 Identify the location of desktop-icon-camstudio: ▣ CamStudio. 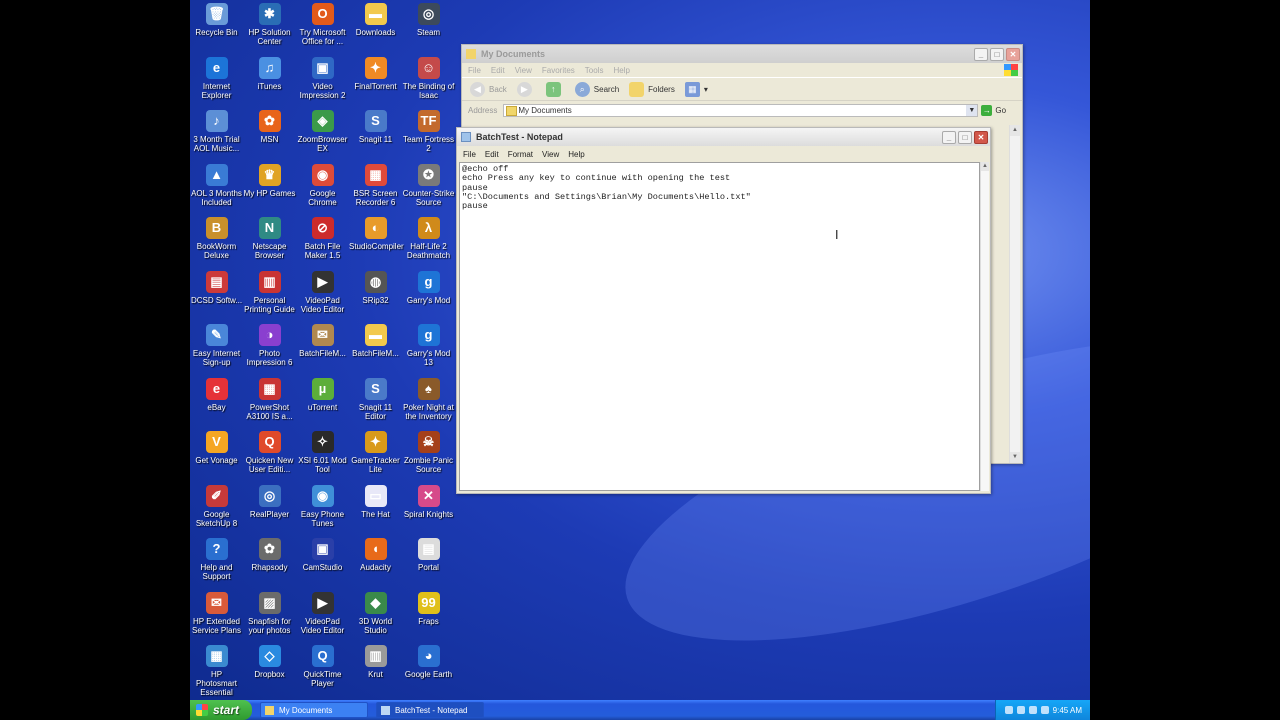
(322, 554).